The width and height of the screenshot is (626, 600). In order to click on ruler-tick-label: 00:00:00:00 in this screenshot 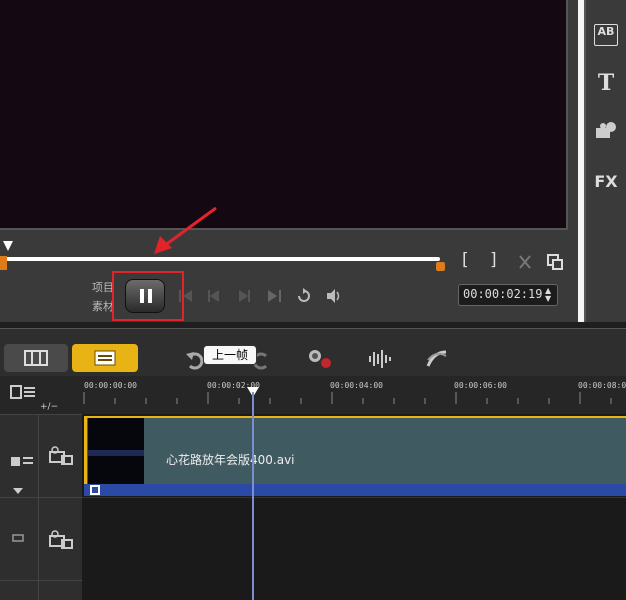, I will do `click(110, 385)`.